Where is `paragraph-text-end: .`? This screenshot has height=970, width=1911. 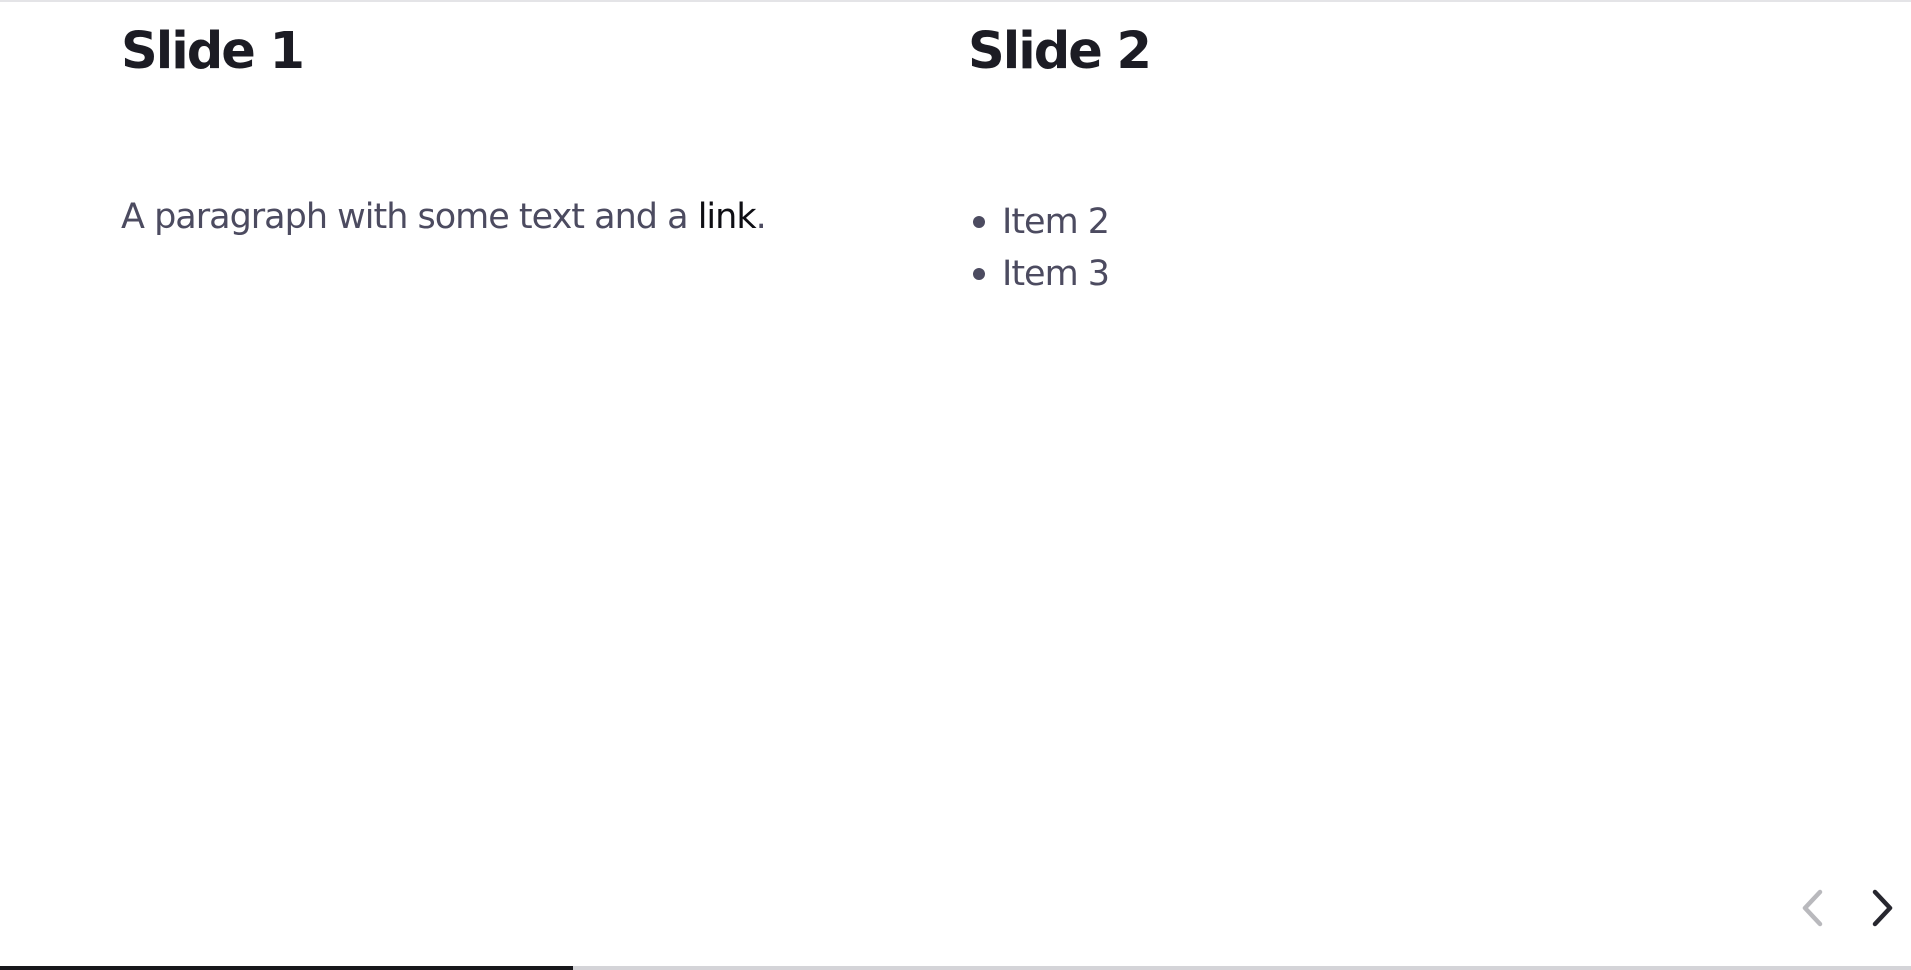
paragraph-text-end: . is located at coordinates (761, 217).